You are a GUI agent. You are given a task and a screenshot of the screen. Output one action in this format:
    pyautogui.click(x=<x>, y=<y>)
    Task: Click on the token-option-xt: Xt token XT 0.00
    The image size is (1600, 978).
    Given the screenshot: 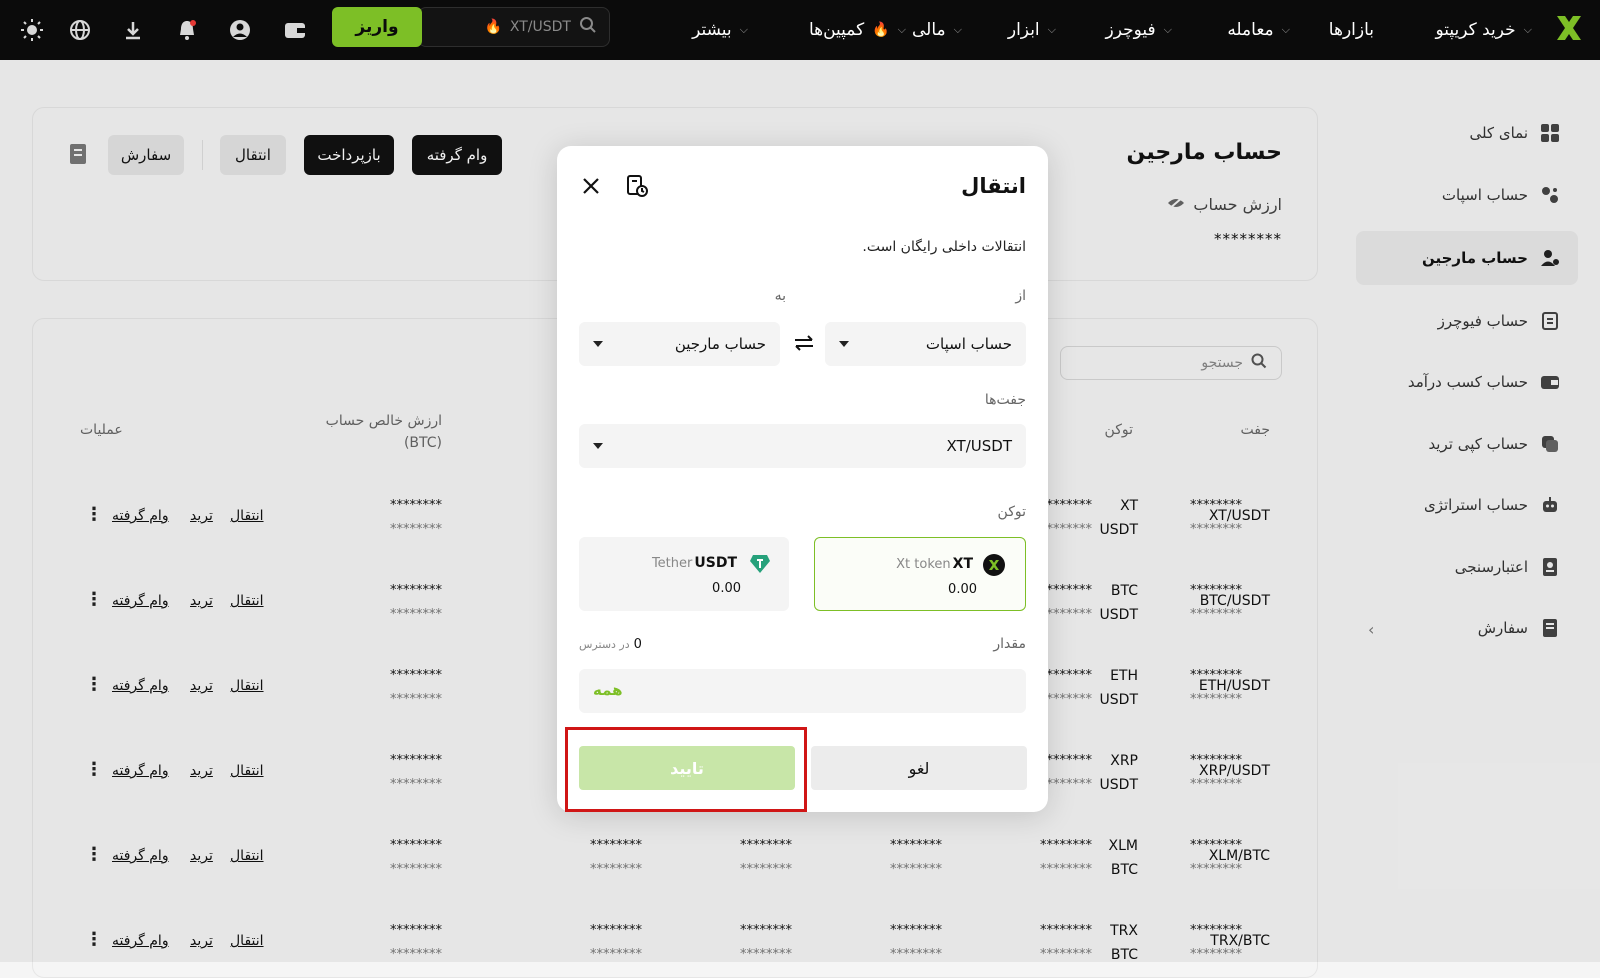 What is the action you would take?
    pyautogui.click(x=920, y=574)
    